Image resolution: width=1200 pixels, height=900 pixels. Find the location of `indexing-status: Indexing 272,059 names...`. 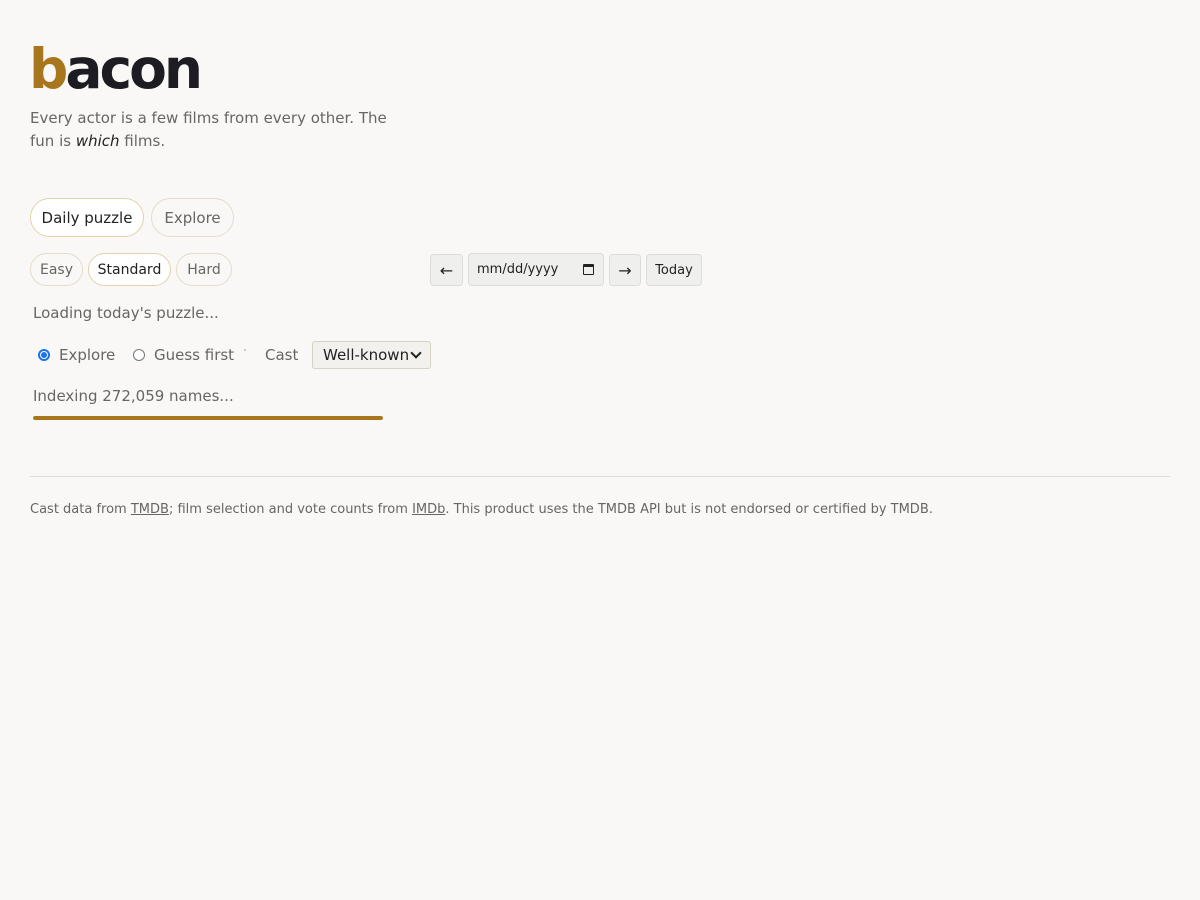

indexing-status: Indexing 272,059 names... is located at coordinates (133, 396).